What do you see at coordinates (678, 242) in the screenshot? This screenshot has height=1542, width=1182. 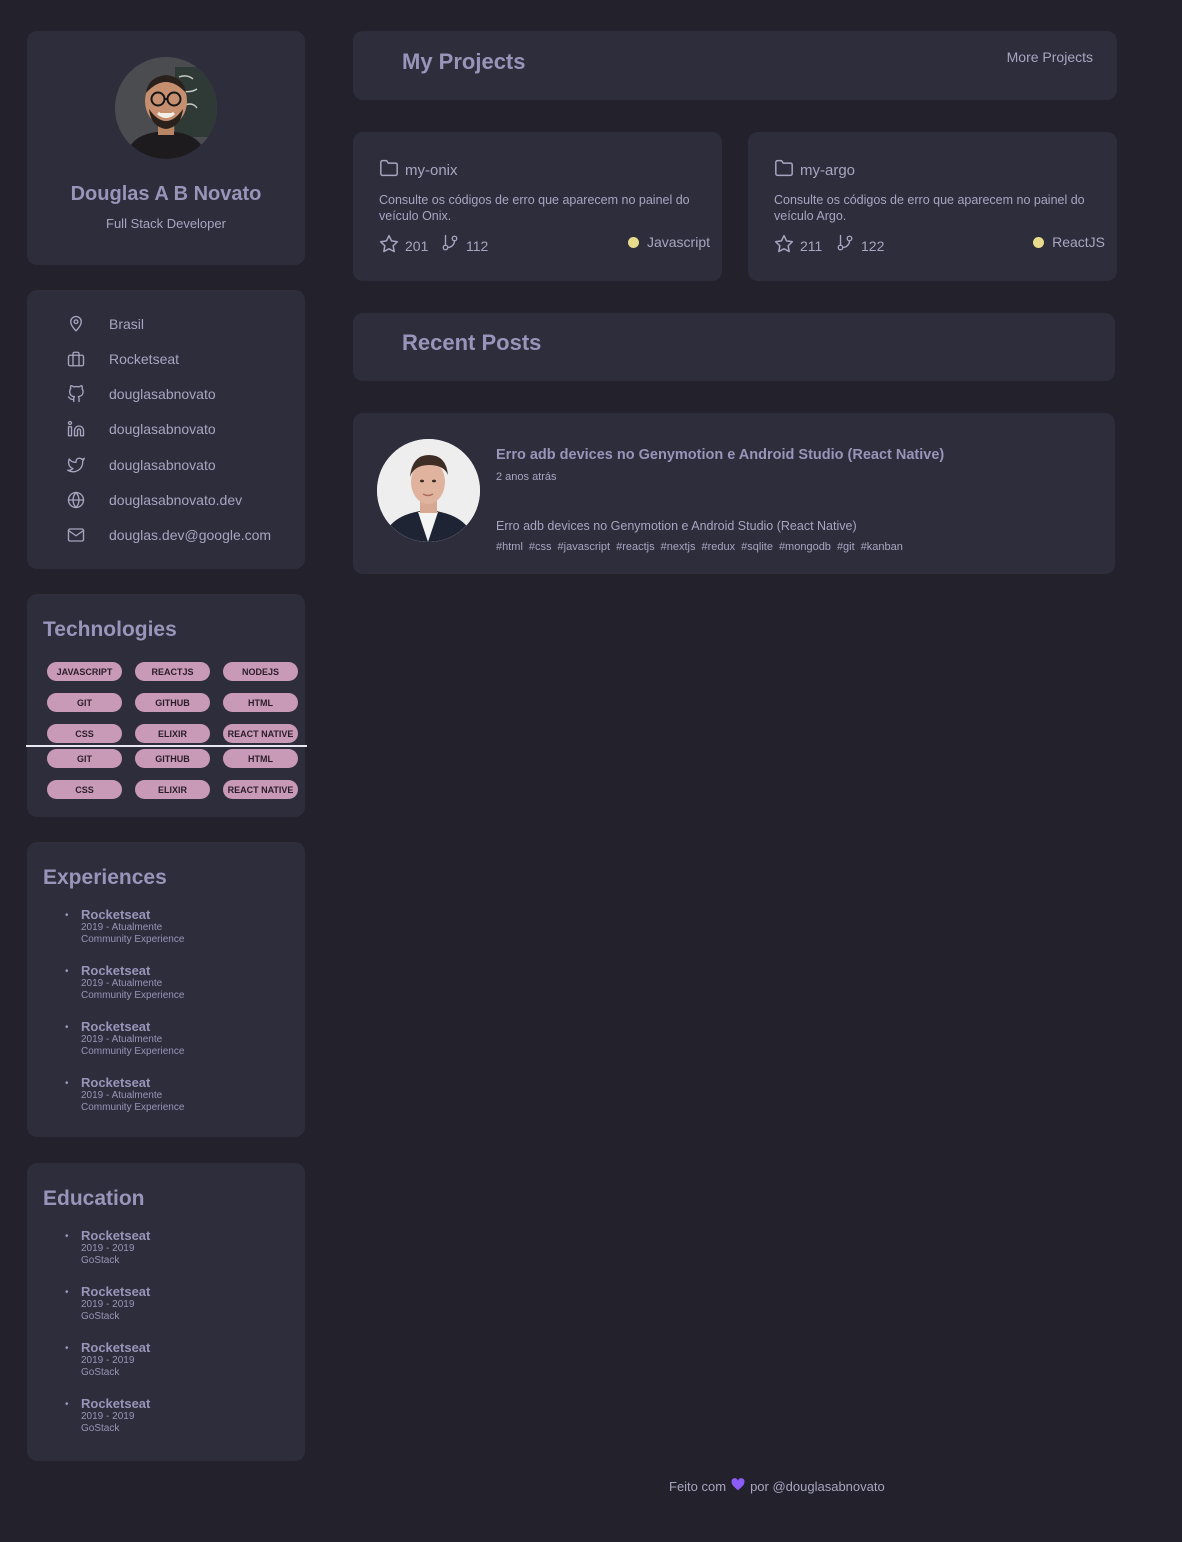 I see `repo-language-label: Javascript` at bounding box center [678, 242].